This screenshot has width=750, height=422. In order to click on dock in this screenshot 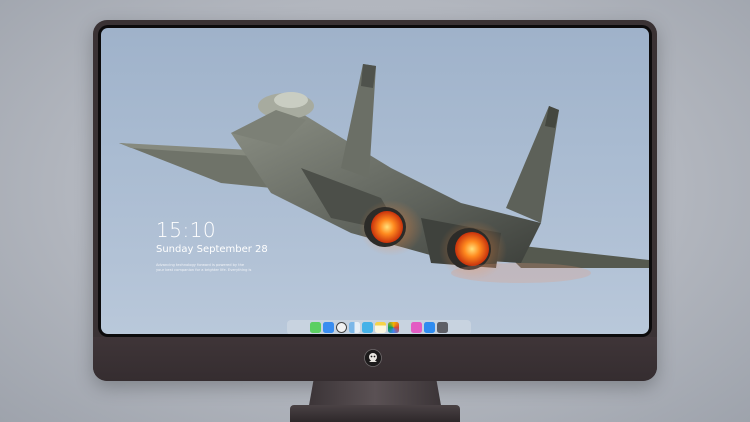, I will do `click(379, 327)`.